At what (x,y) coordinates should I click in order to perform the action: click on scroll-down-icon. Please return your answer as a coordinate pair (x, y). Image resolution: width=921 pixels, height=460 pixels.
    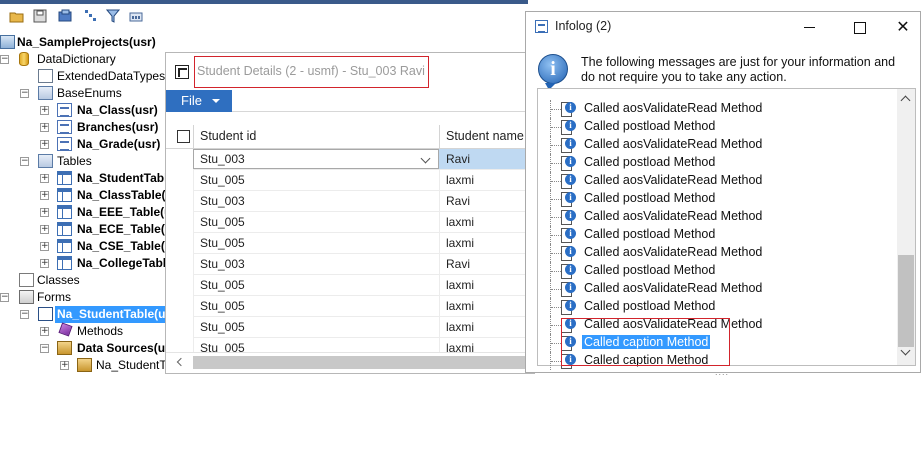
    Looking at the image, I should click on (905, 350).